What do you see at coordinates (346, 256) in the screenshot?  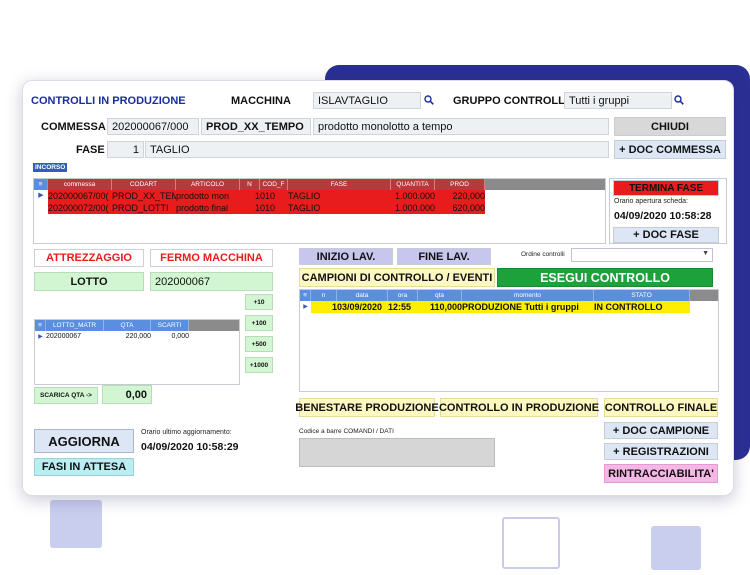 I see `inizio-lav-button: INIZIO LAV.` at bounding box center [346, 256].